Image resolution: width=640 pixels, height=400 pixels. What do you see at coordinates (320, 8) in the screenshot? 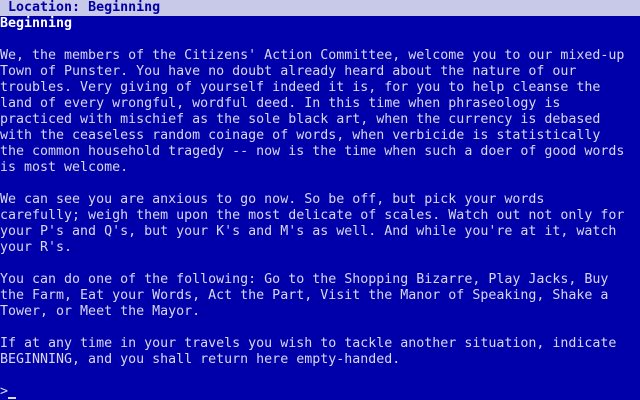
I see `status-bar: Location: Beginning` at bounding box center [320, 8].